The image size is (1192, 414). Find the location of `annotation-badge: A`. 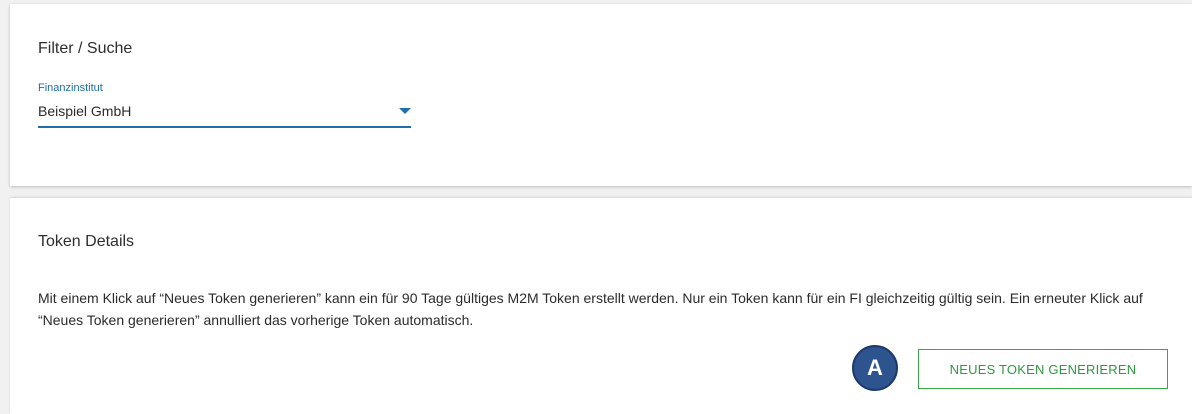

annotation-badge: A is located at coordinates (875, 368).